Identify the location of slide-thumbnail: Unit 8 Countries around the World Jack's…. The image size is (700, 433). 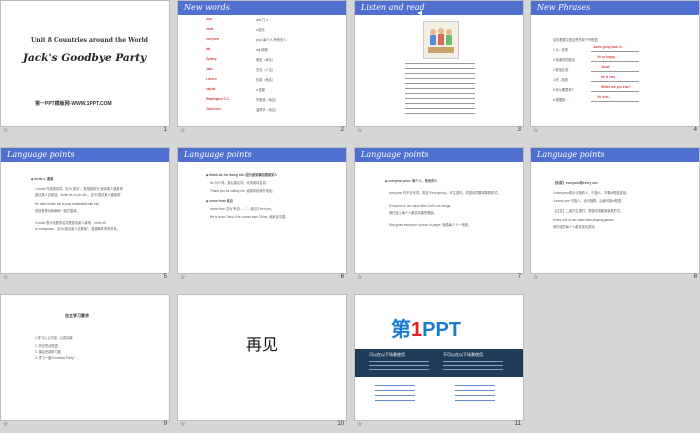
(85, 63).